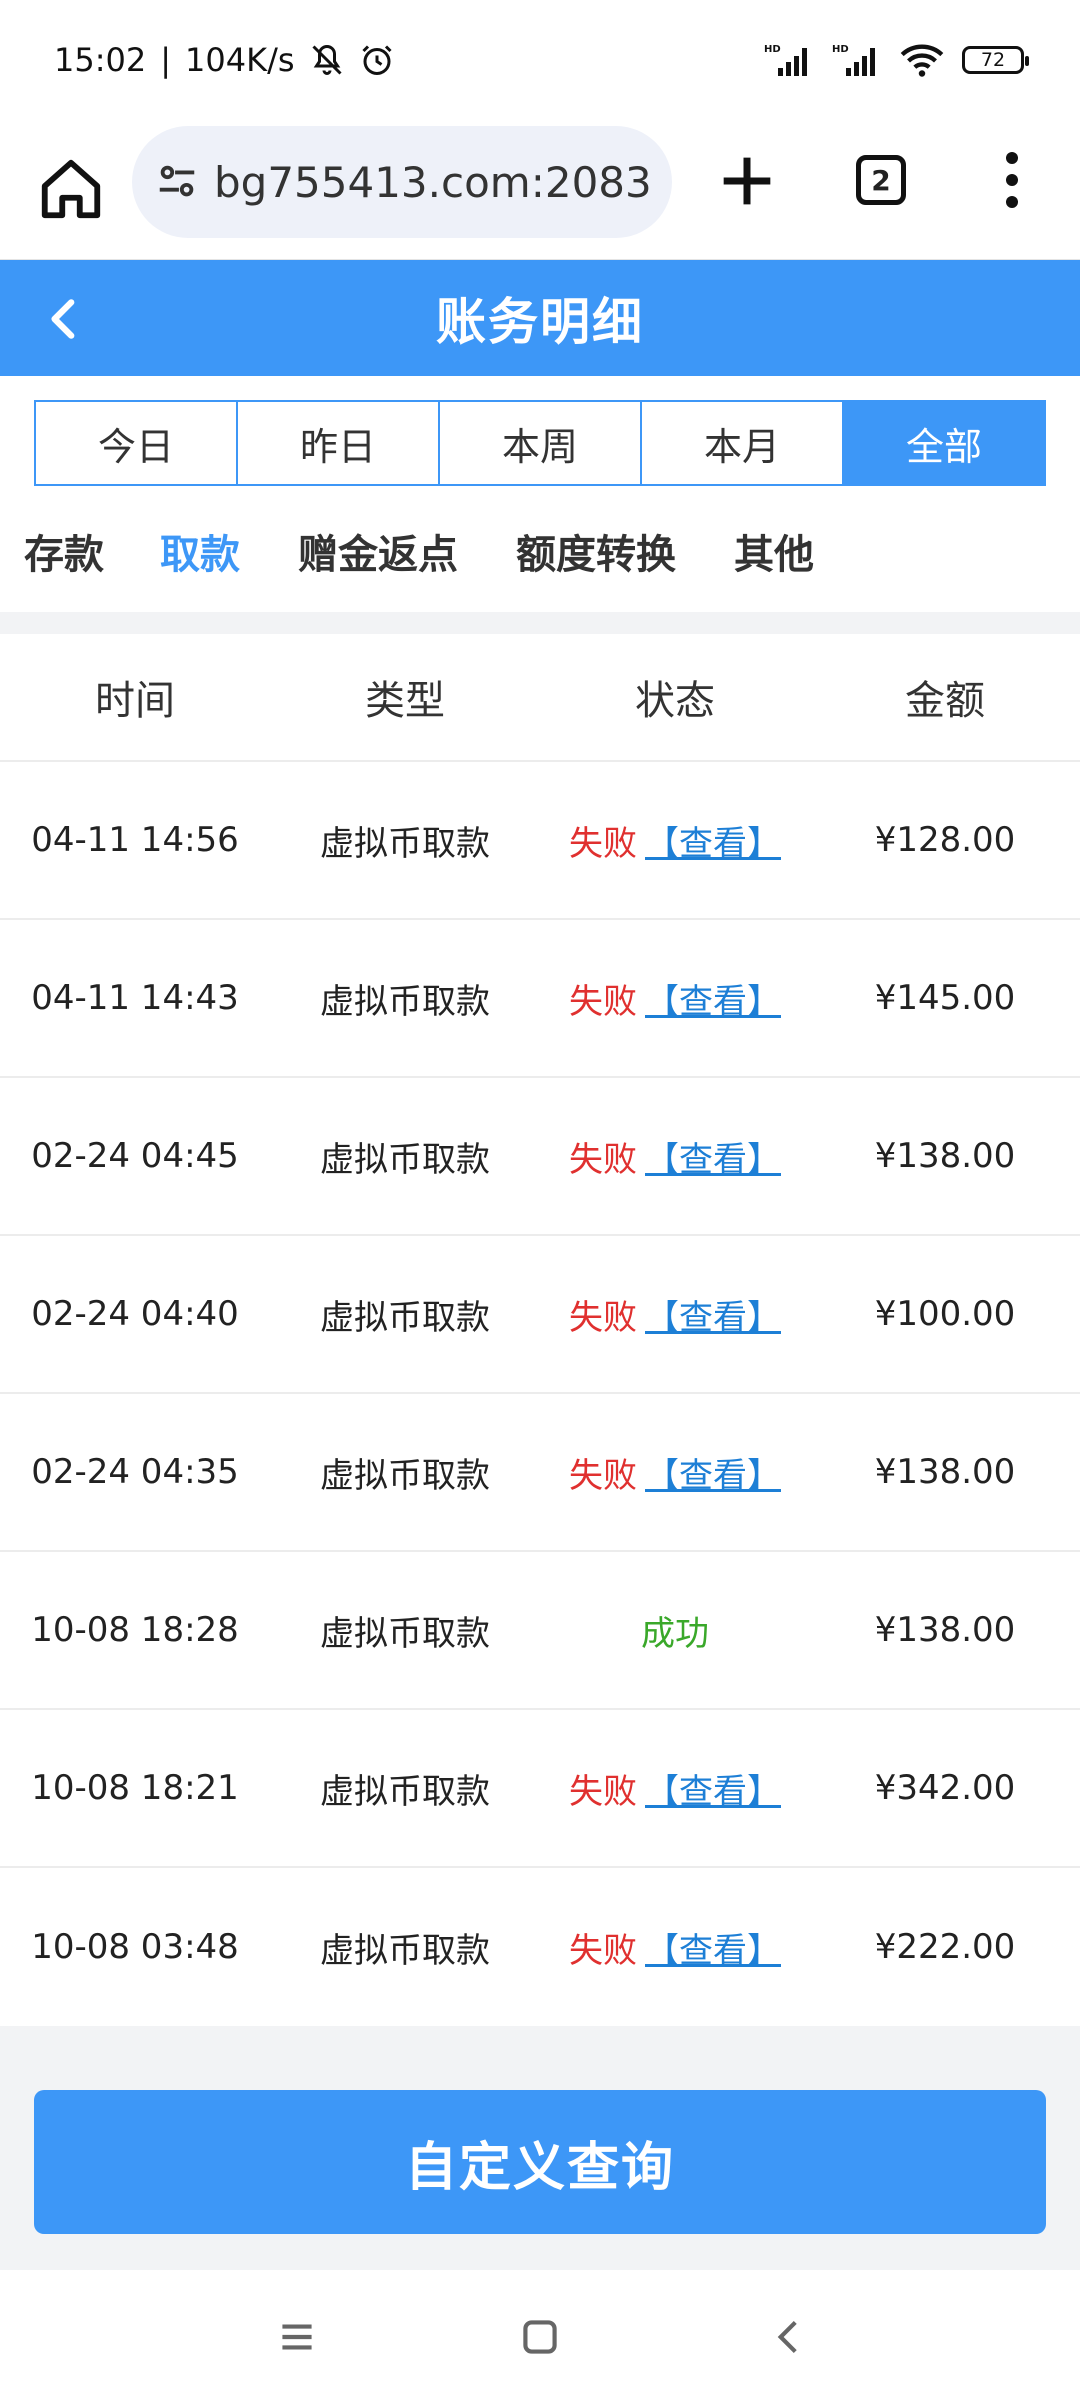  I want to click on period-tabs: 今日 昨日 本周 本月 全部, so click(540, 443).